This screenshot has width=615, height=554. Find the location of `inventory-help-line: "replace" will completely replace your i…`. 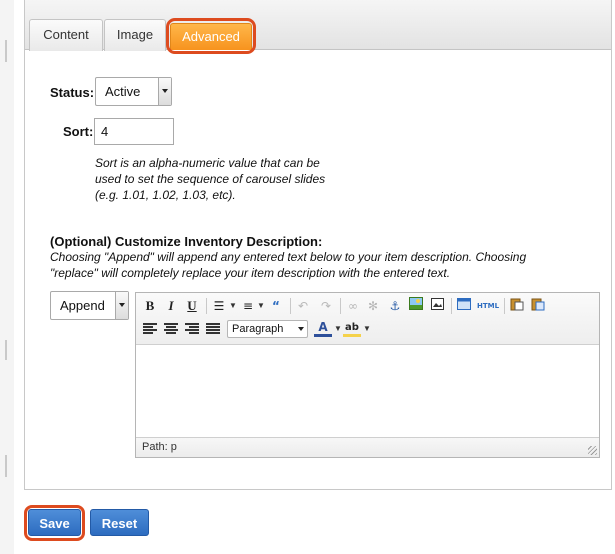

inventory-help-line: "replace" will completely replace your i… is located at coordinates (250, 273).